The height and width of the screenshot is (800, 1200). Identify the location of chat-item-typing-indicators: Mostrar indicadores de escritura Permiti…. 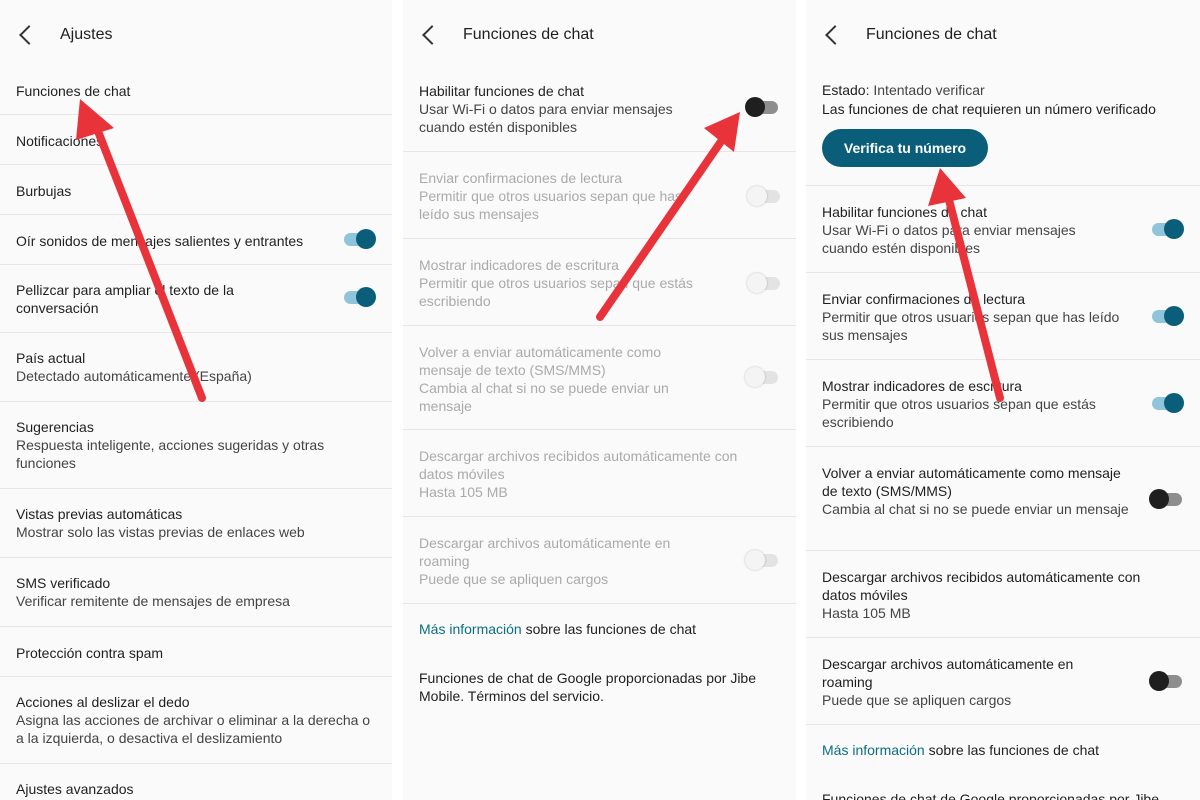
(1003, 403).